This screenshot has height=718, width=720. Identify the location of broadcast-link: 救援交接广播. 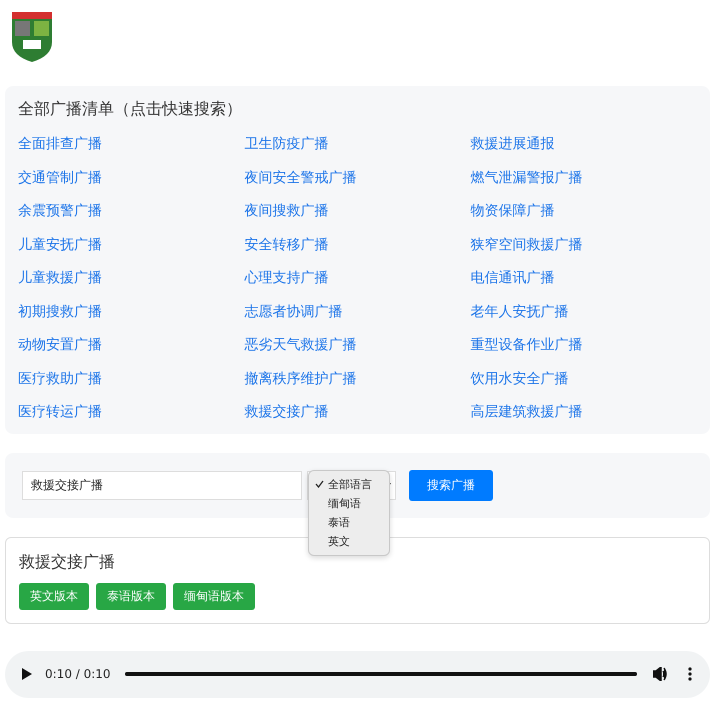
(286, 412).